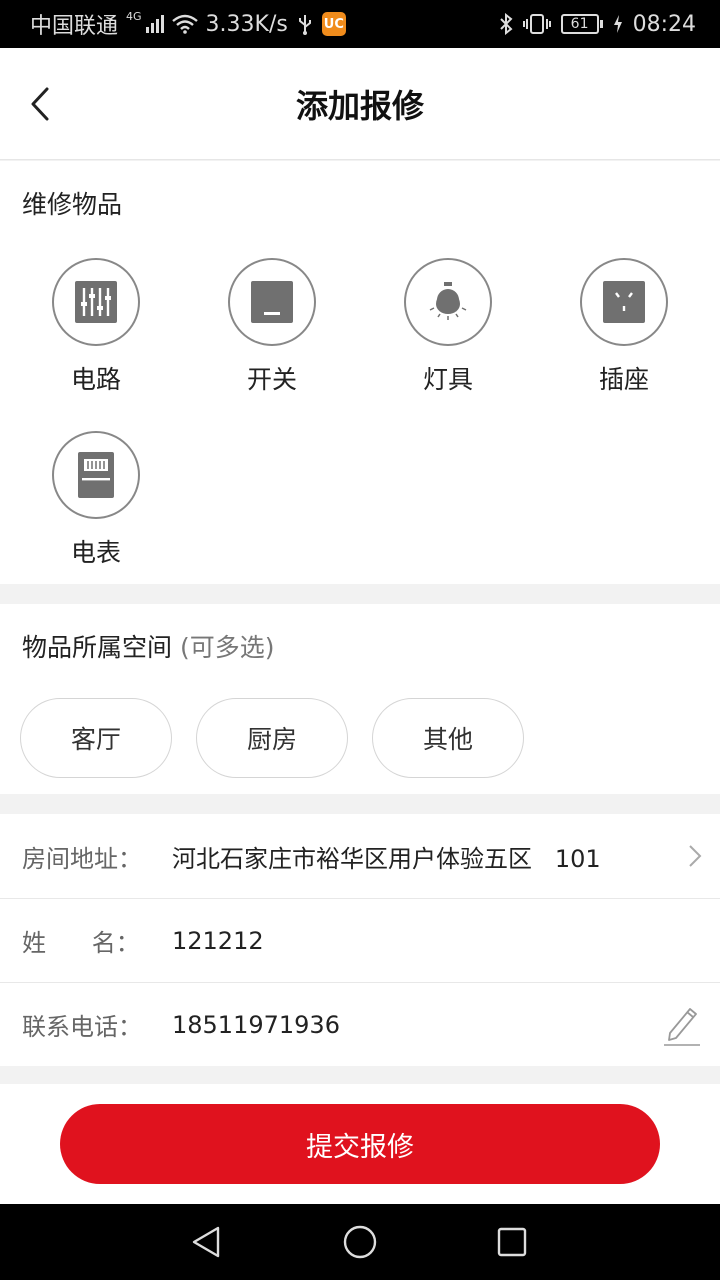 This screenshot has width=720, height=1280. I want to click on back-button, so click(40, 104).